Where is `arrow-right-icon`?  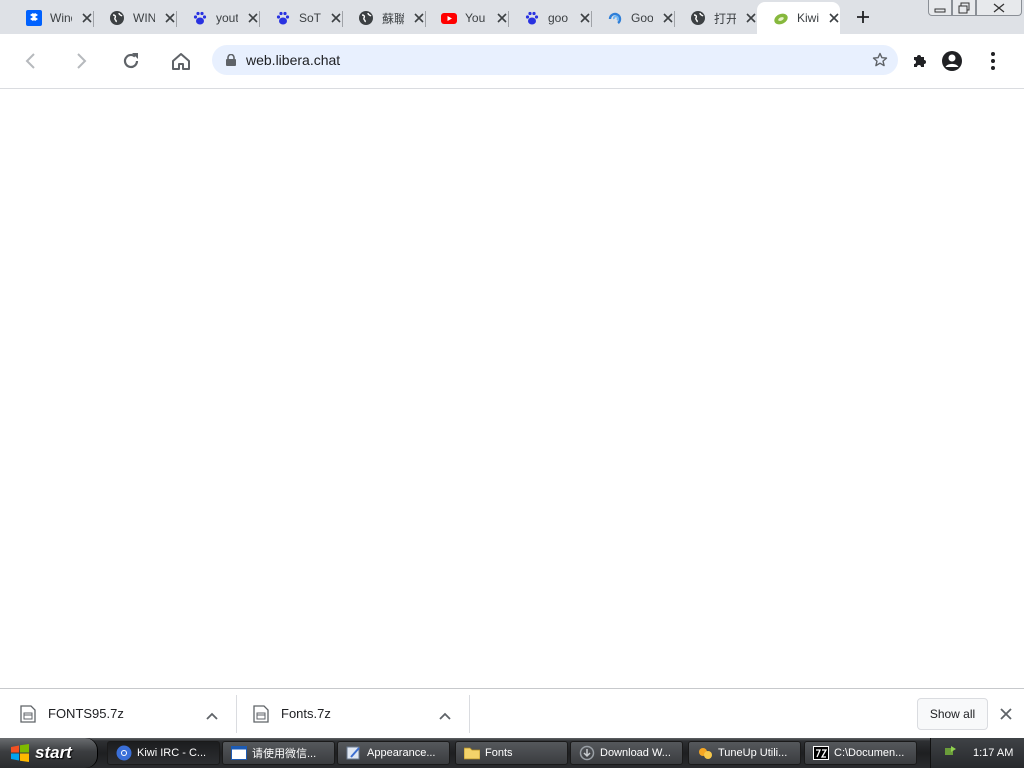
arrow-right-icon is located at coordinates (82, 61).